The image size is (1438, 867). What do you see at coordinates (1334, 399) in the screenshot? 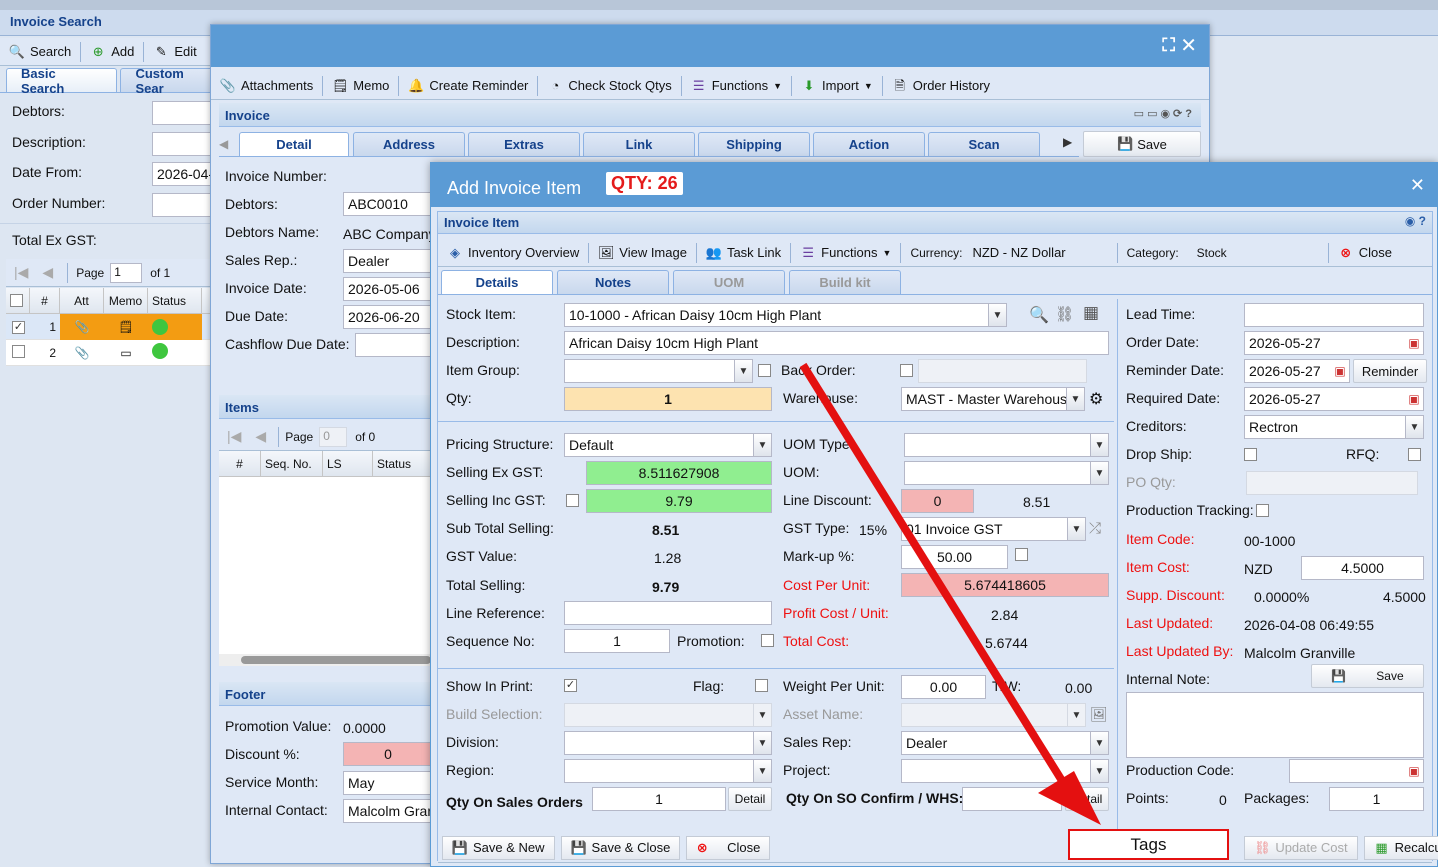
I see `required-date-input: 2026-05-27 ▣` at bounding box center [1334, 399].